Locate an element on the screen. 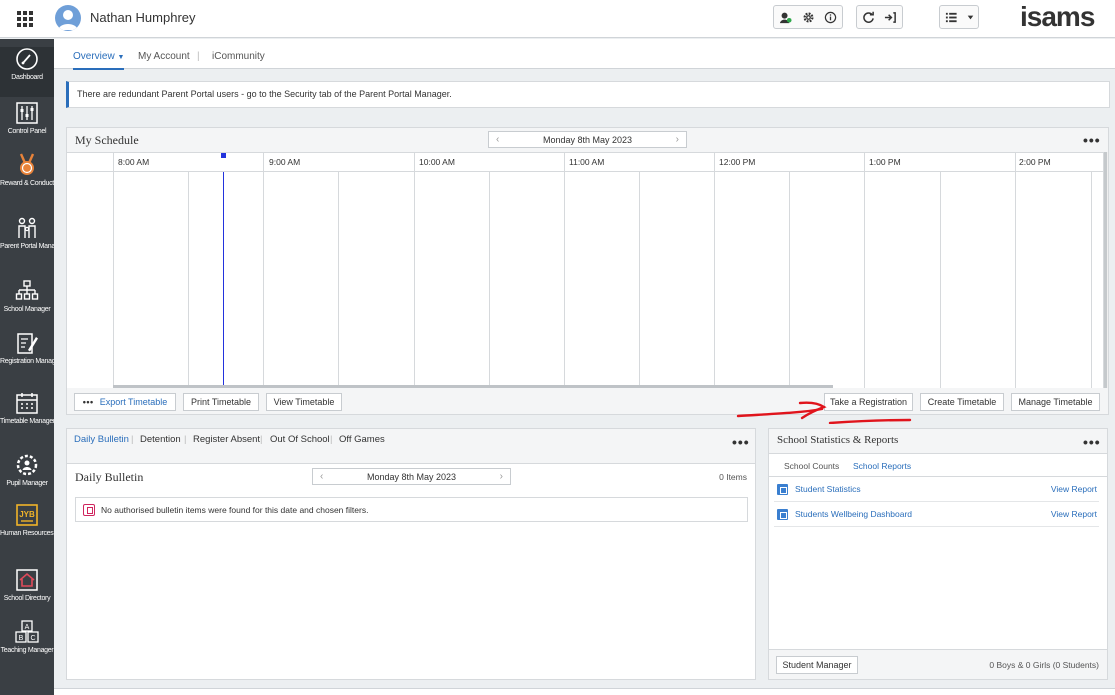 This screenshot has width=1115, height=695. schedule-date: Monday 8th May 2023 is located at coordinates (587, 139).